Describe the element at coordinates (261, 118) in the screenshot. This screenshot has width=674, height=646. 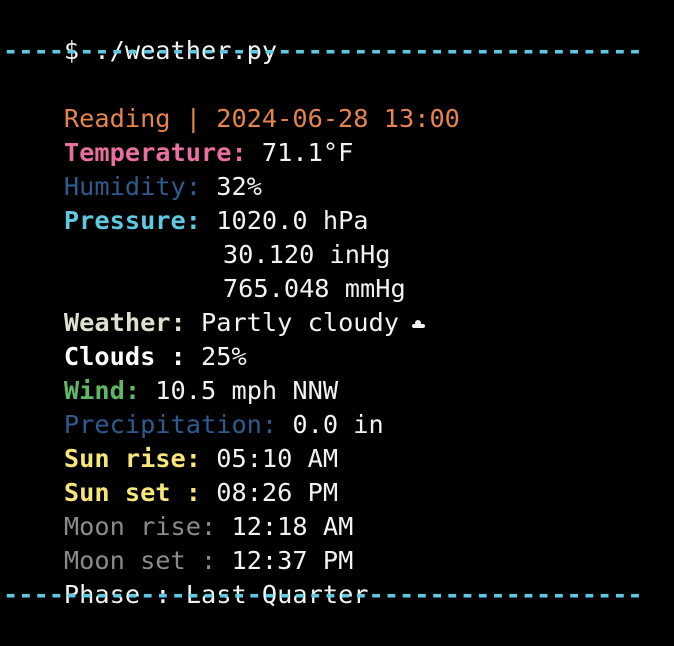
I see `reading-text: Reading | 2024-06-28 13:00` at that location.